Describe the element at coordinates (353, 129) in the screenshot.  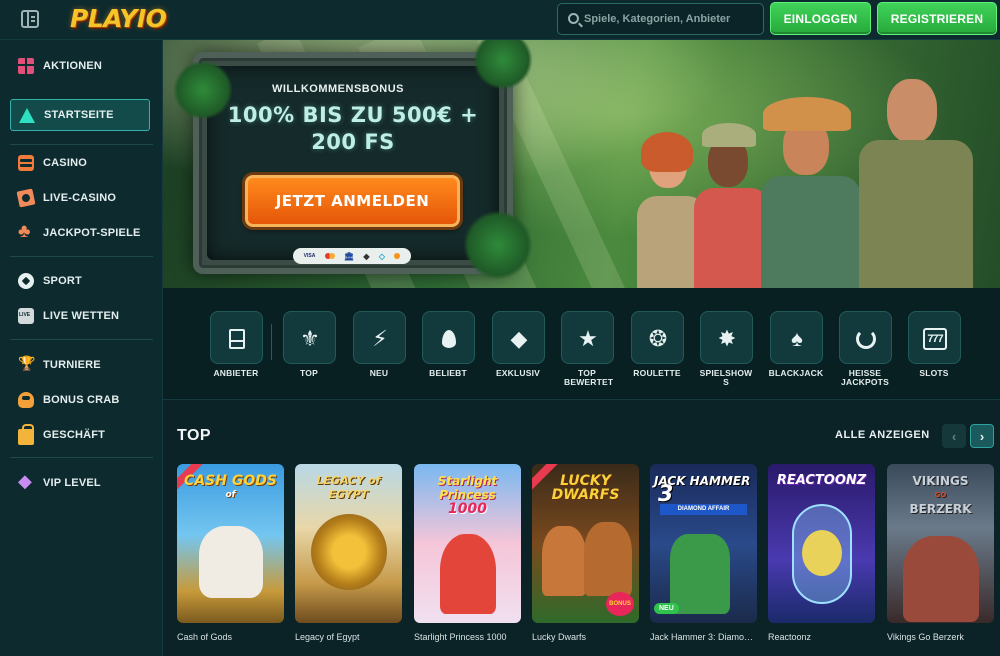
I see `bonus-offer-text: 100% BIS ZU 500€ + 200 FS` at that location.